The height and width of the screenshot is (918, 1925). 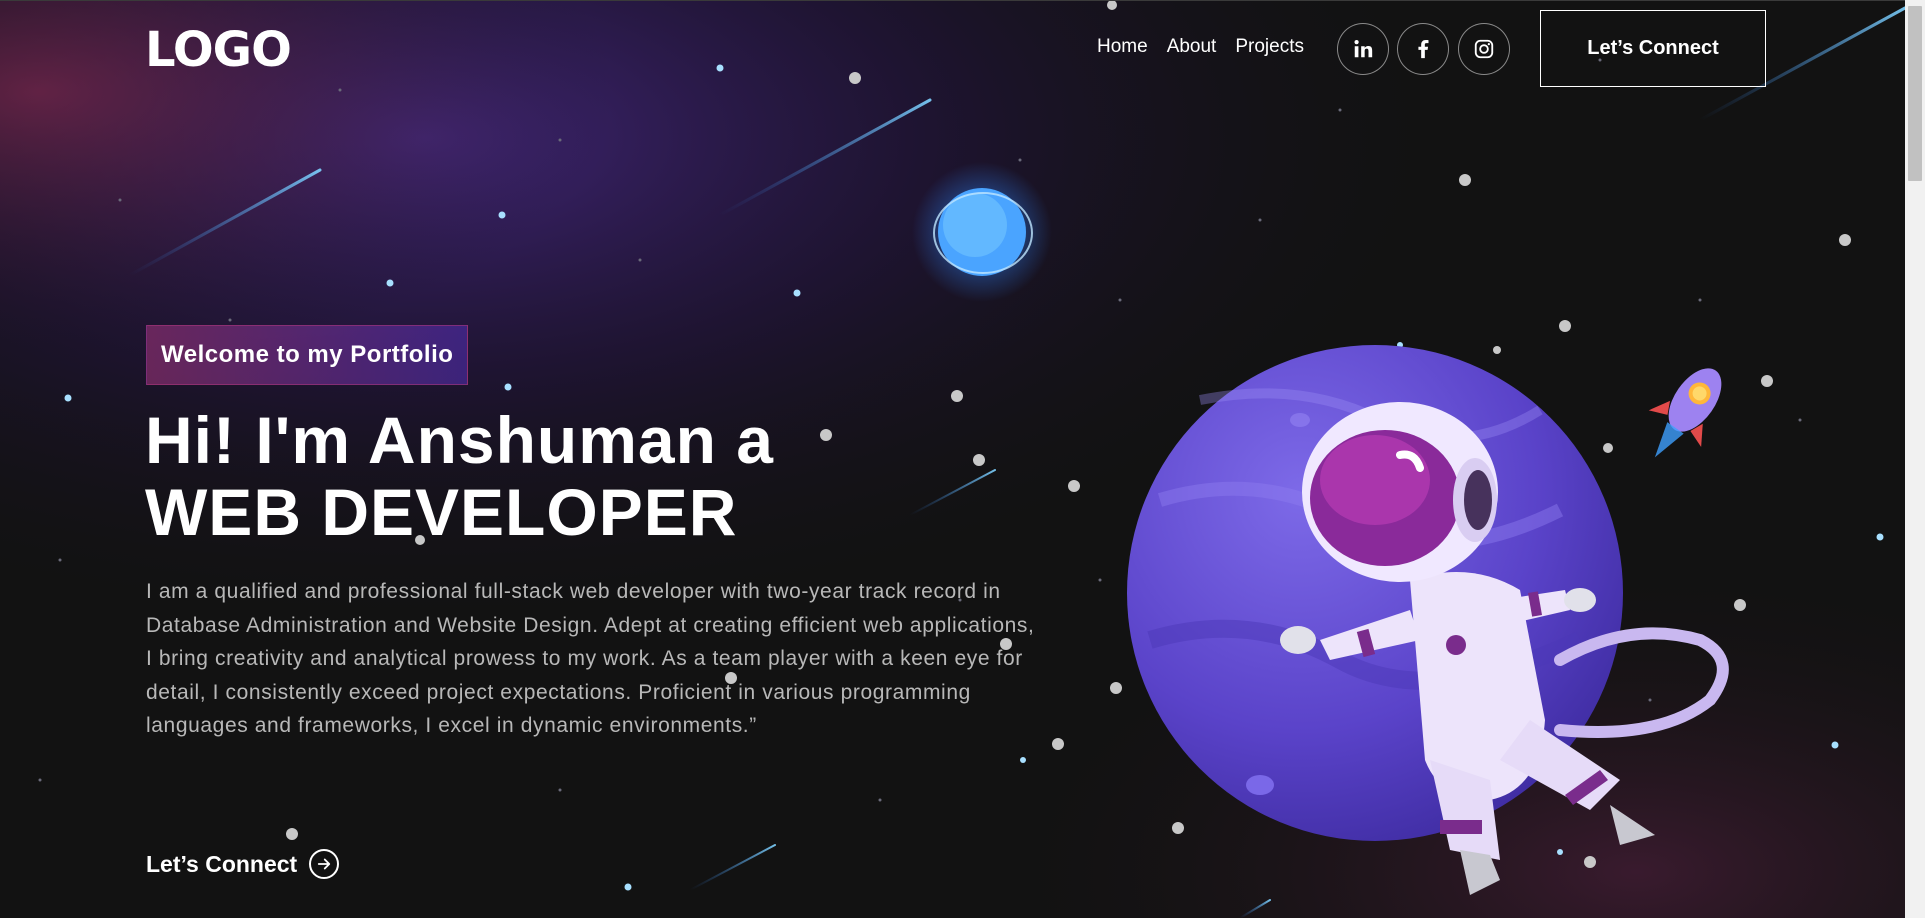 I want to click on instagram-button, so click(x=1484, y=49).